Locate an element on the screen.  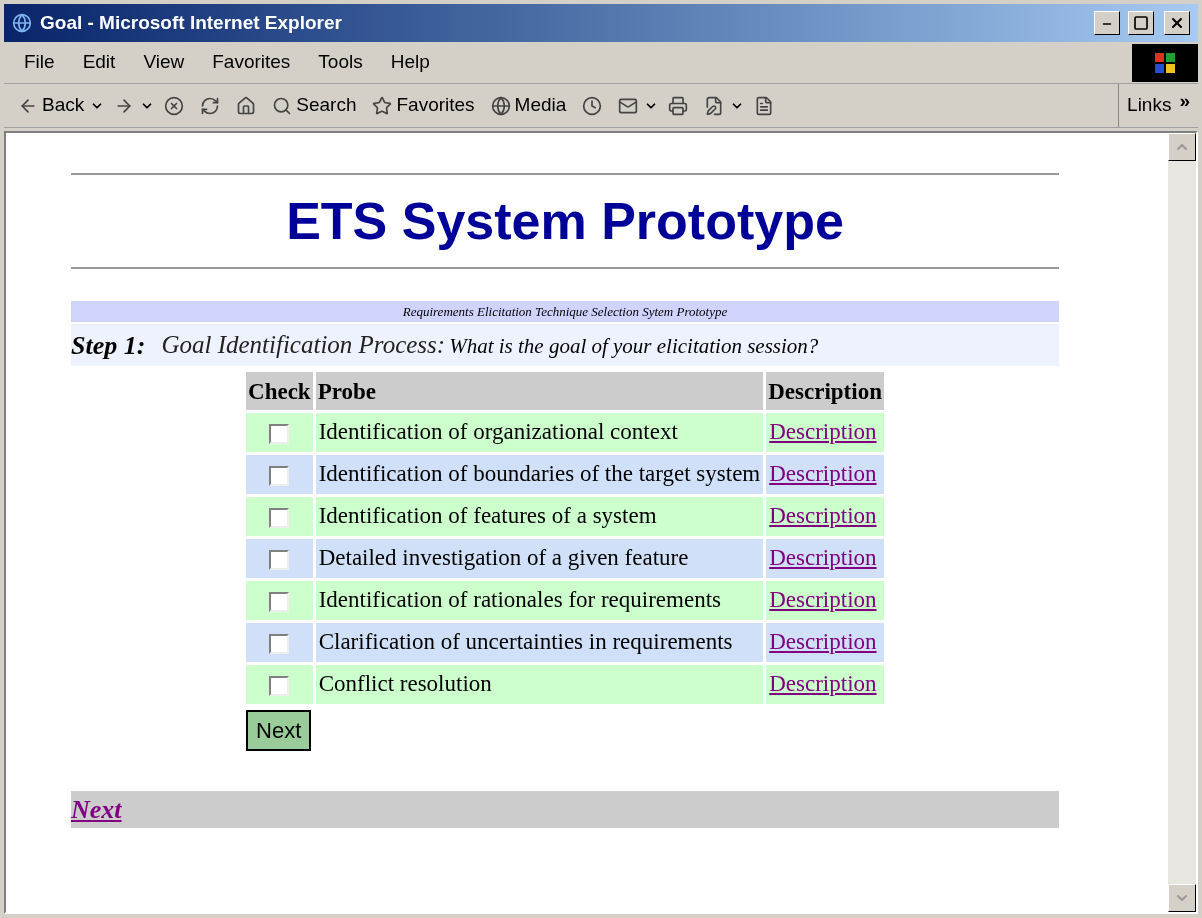
table-cell: Identification of boundaries of the target system is located at coordinates (539, 474).